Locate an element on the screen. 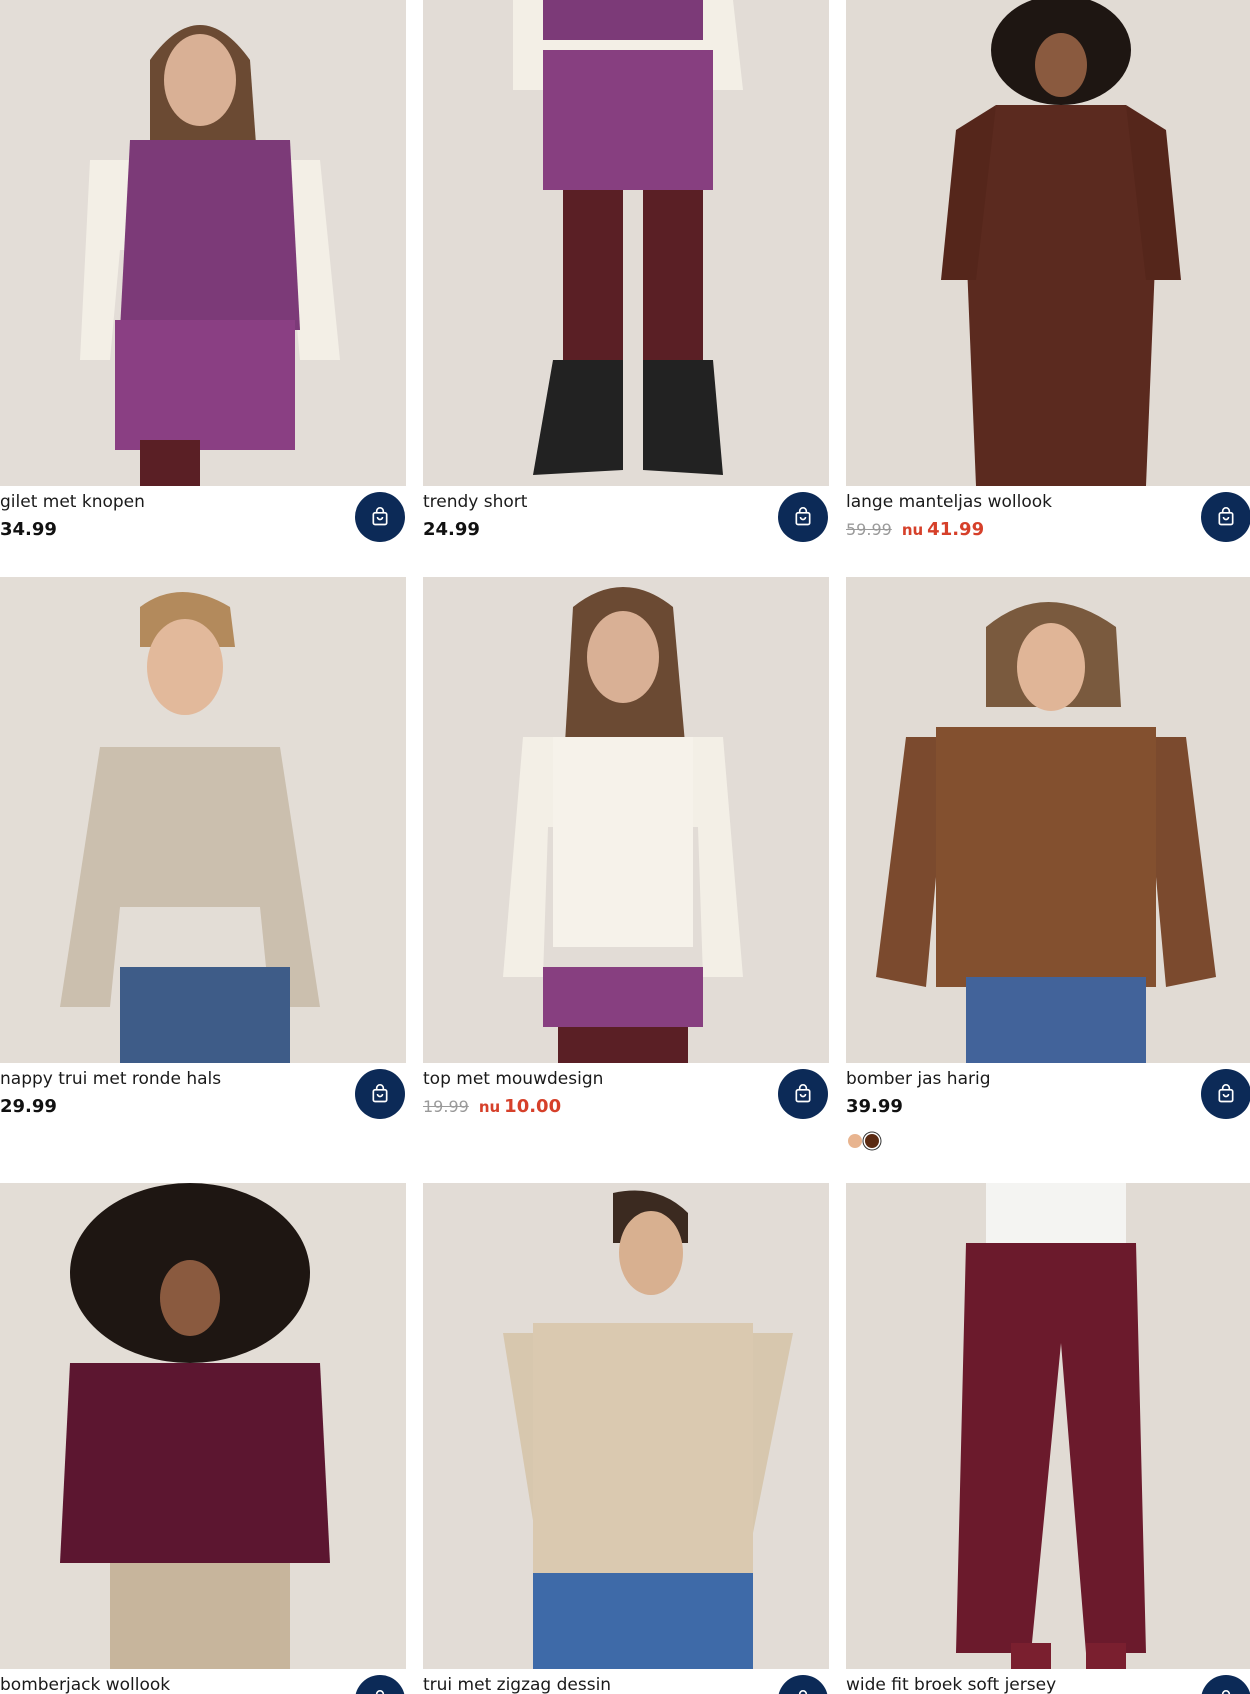 The width and height of the screenshot is (1250, 1694). product-title: trui met zigzag dessin is located at coordinates (517, 1684).